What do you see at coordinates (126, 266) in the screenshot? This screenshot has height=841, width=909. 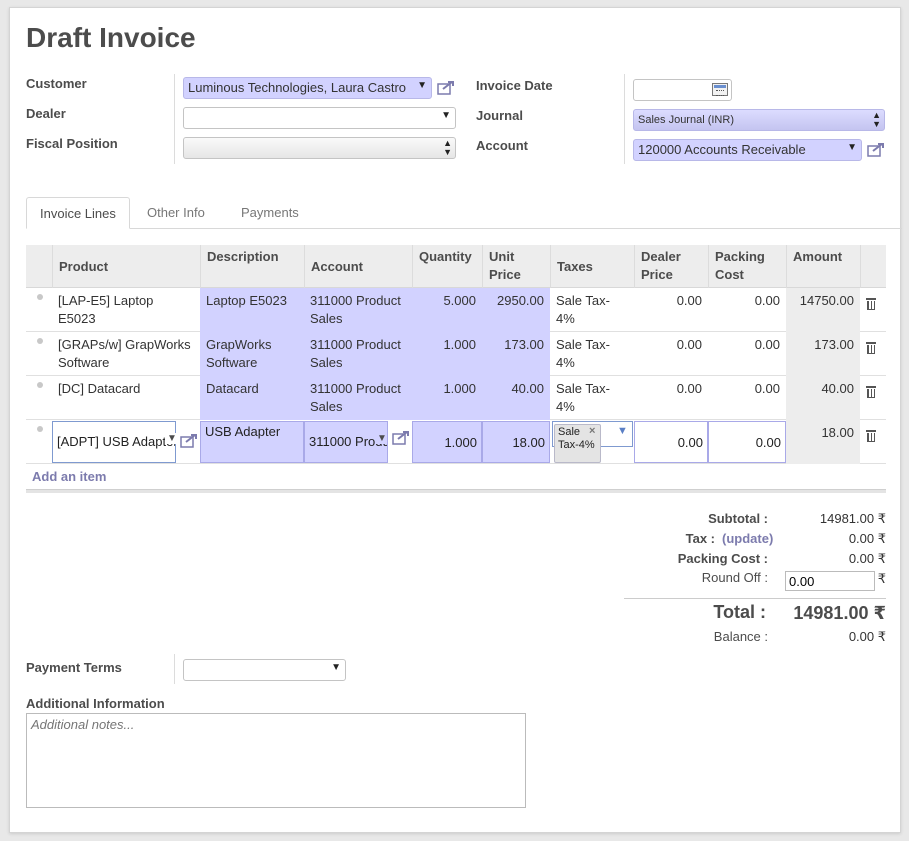 I see `col-header-product: Product` at bounding box center [126, 266].